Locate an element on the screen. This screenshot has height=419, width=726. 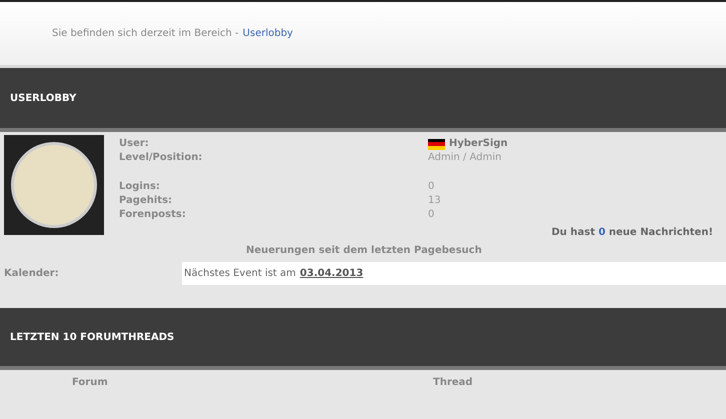
field-label: Forenposts: is located at coordinates (152, 215).